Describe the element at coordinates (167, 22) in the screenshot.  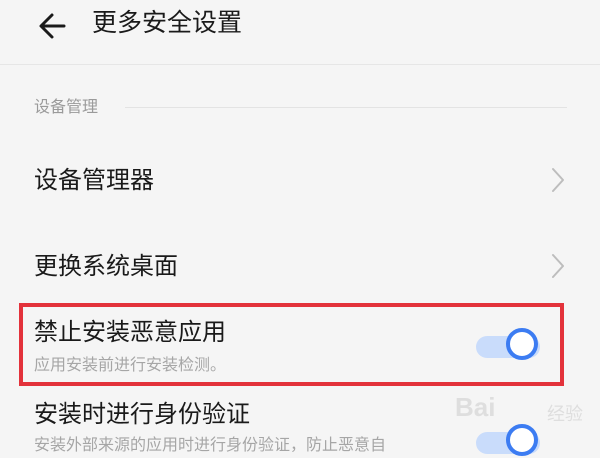
I see `page-title: 更多安全设置` at that location.